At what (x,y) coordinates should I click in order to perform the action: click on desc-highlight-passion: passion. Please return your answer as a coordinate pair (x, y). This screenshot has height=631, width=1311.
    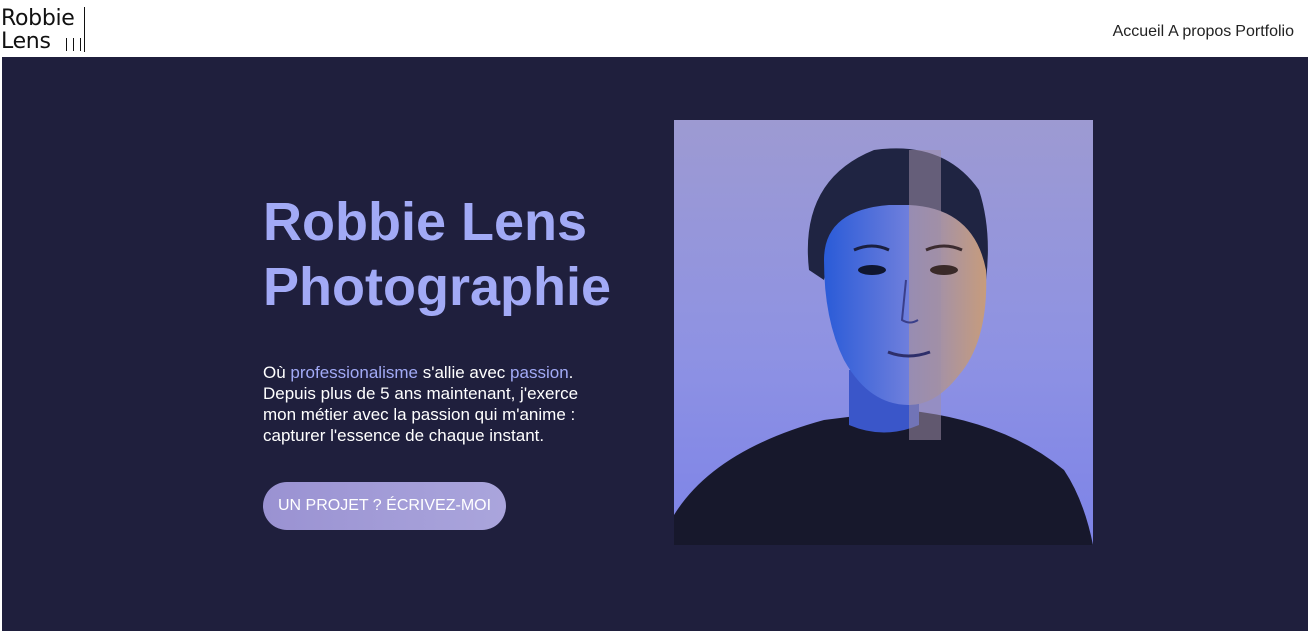
    Looking at the image, I should click on (539, 372).